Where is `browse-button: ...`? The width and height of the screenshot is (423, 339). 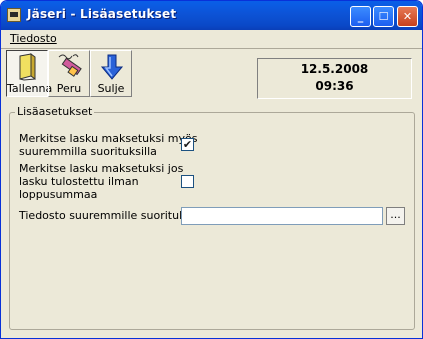 browse-button: ... is located at coordinates (395, 216).